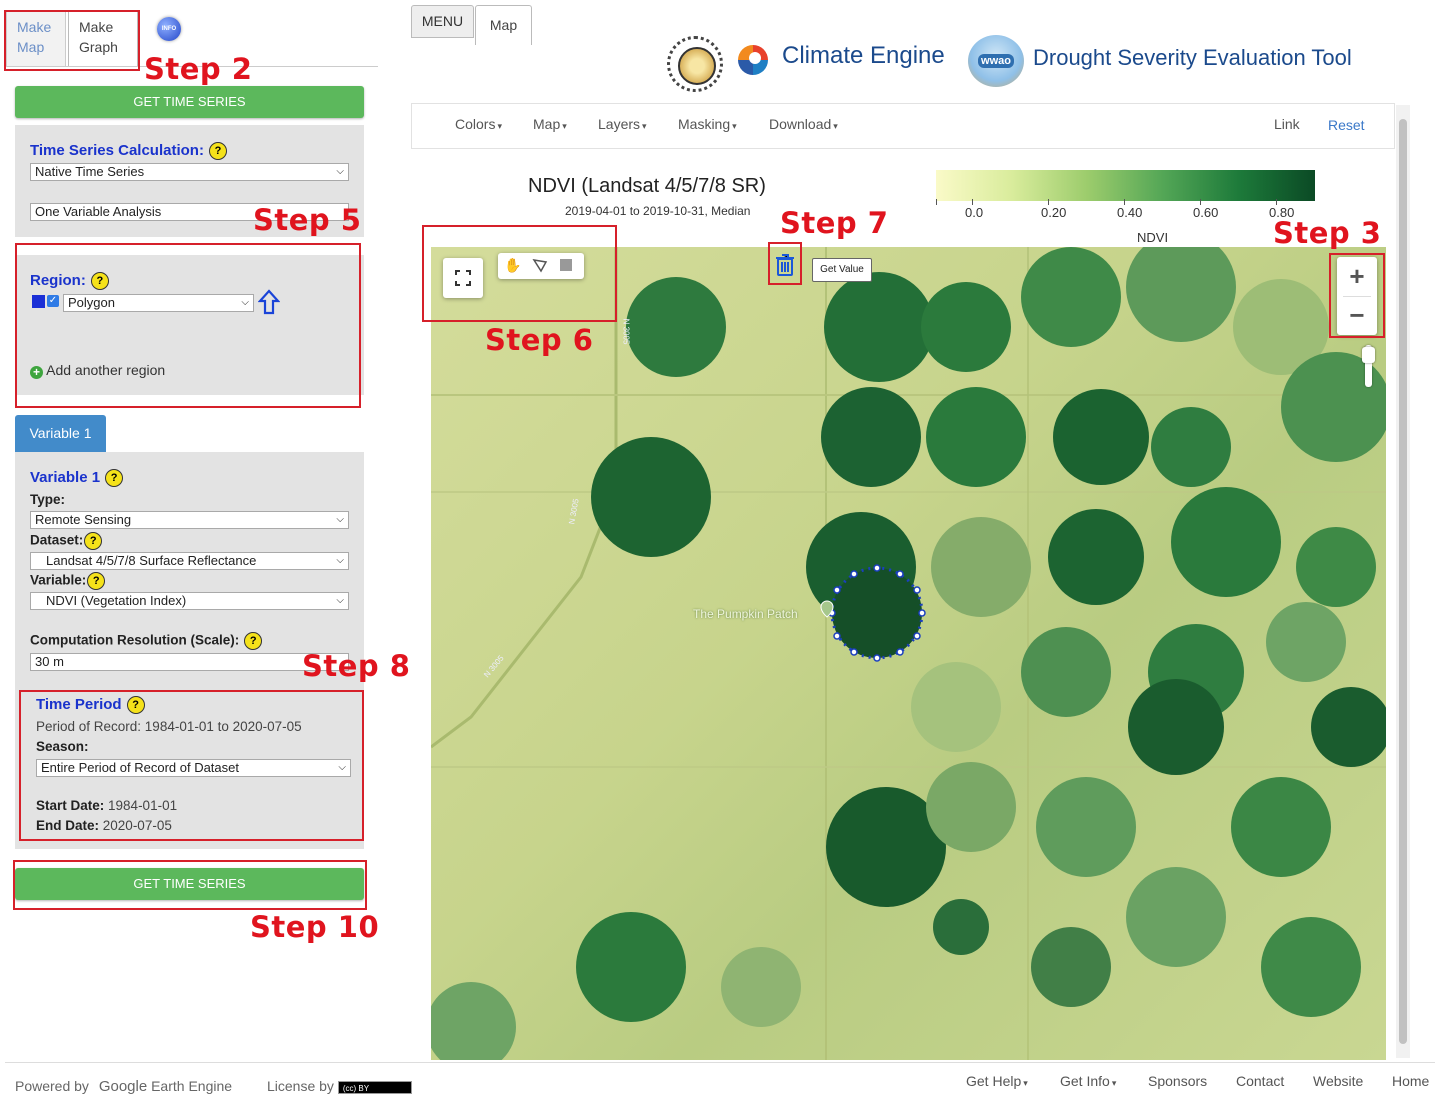  I want to click on step2-label: Step 2, so click(198, 69).